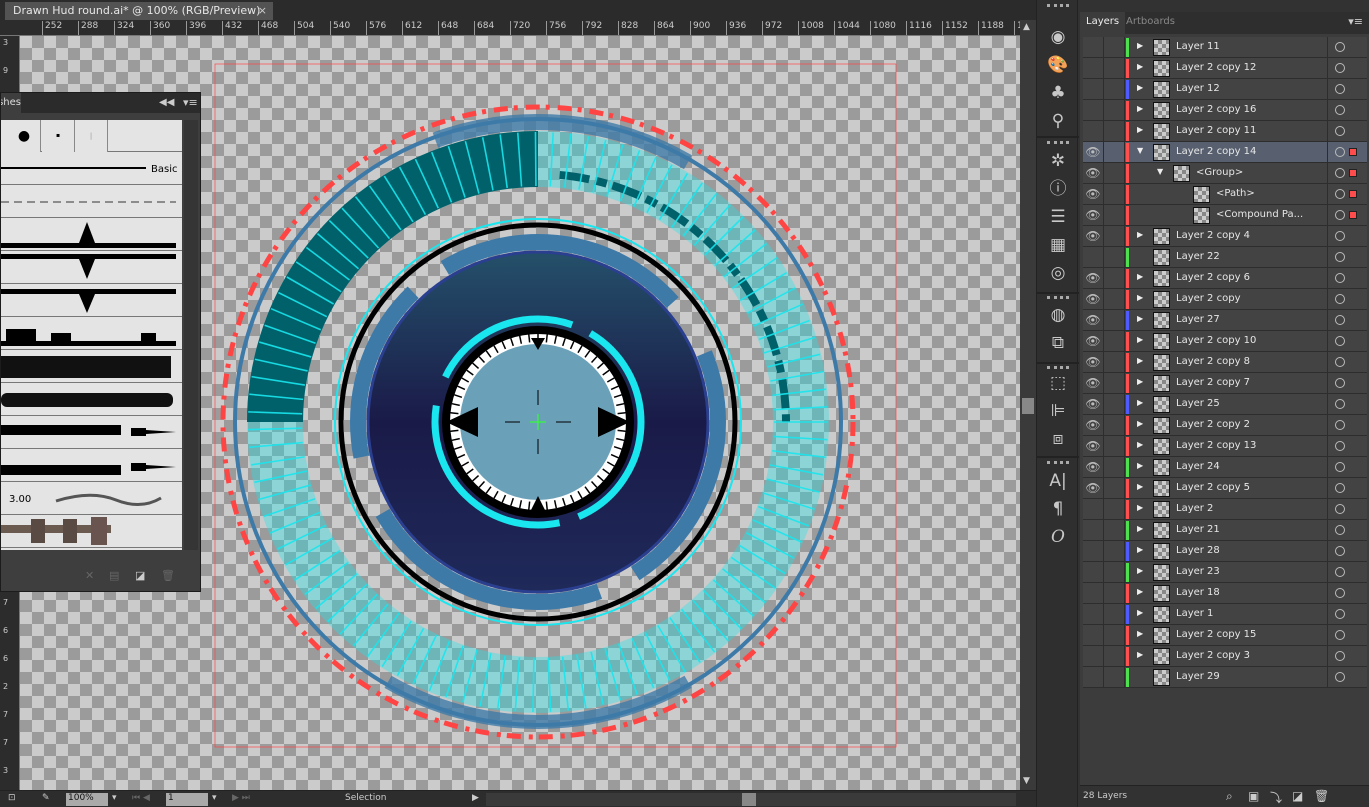  I want to click on opentype-icon: O, so click(1058, 537).